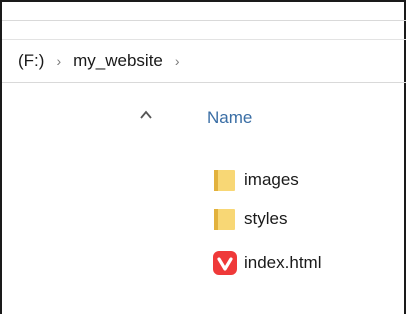 The image size is (406, 314). I want to click on breadcrumb: (F:) › my_website ›, so click(204, 61).